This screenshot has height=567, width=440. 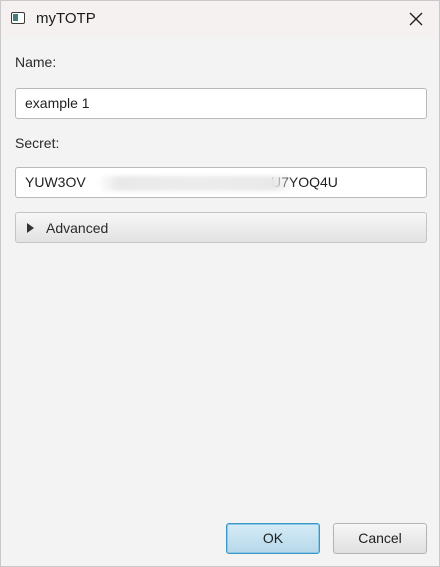 What do you see at coordinates (380, 538) in the screenshot?
I see `cancel-button: Cancel` at bounding box center [380, 538].